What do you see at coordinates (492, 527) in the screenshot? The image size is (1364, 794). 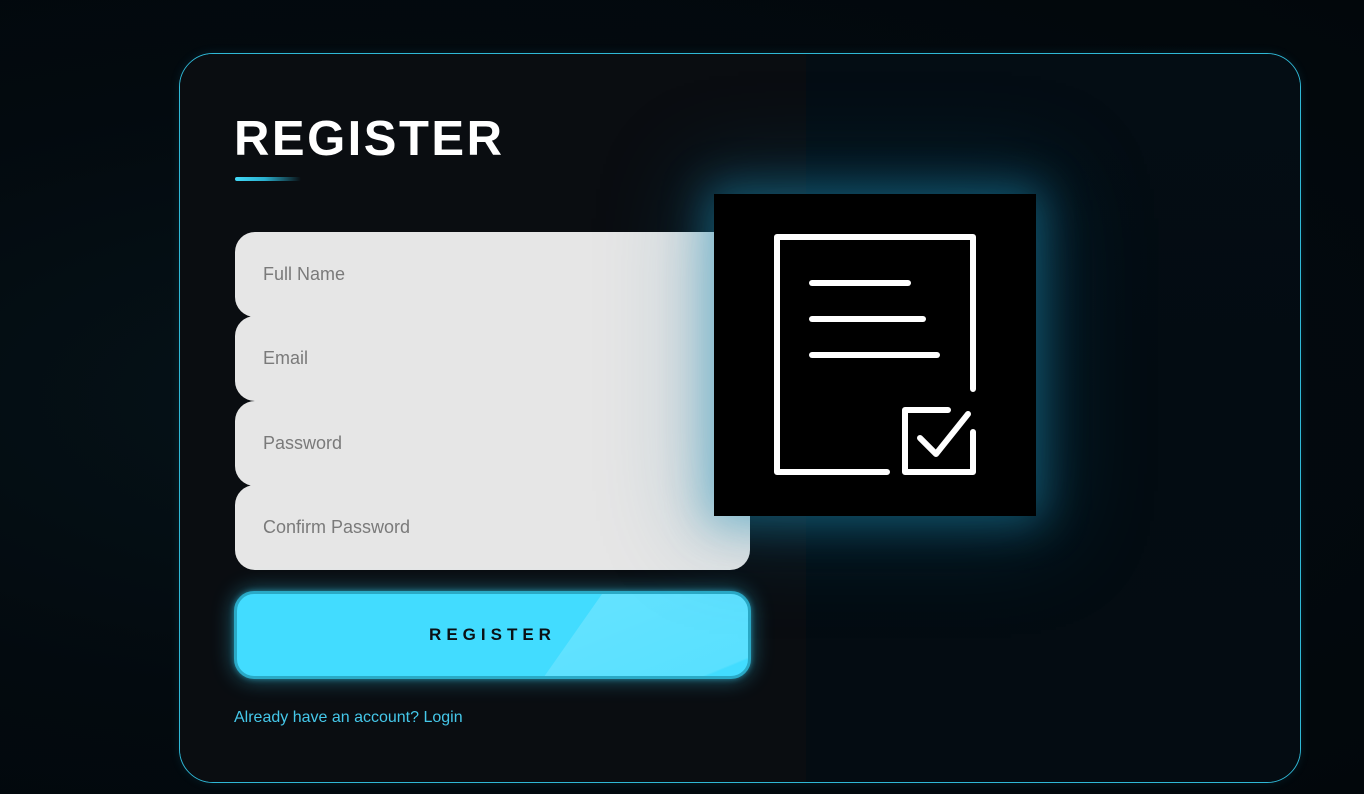 I see `confirm-password-input` at bounding box center [492, 527].